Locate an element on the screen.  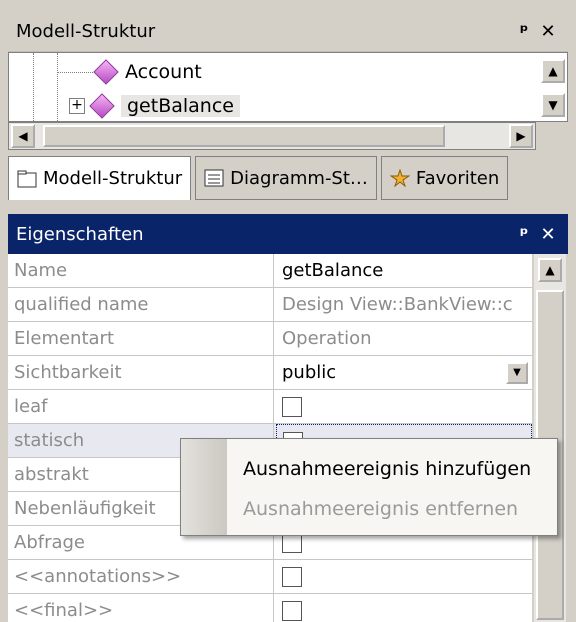
property-name: <<final>> is located at coordinates (141, 608).